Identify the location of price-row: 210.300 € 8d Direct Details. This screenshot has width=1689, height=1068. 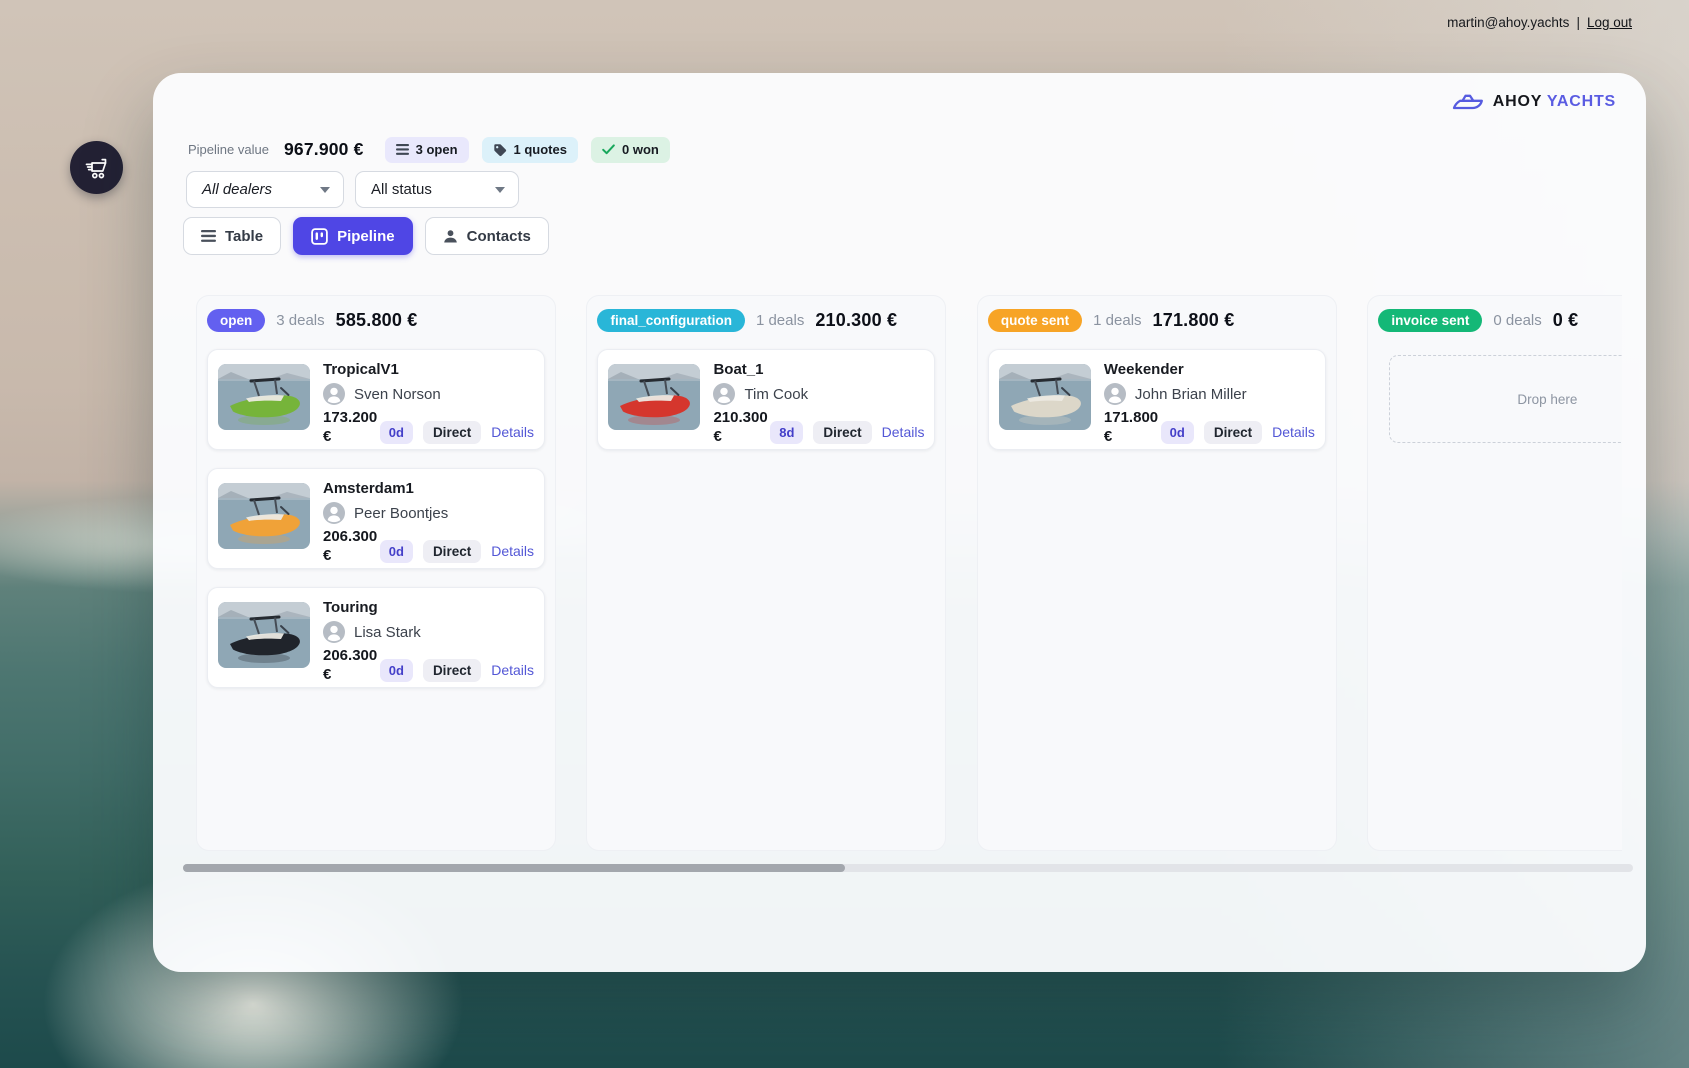
(818, 428).